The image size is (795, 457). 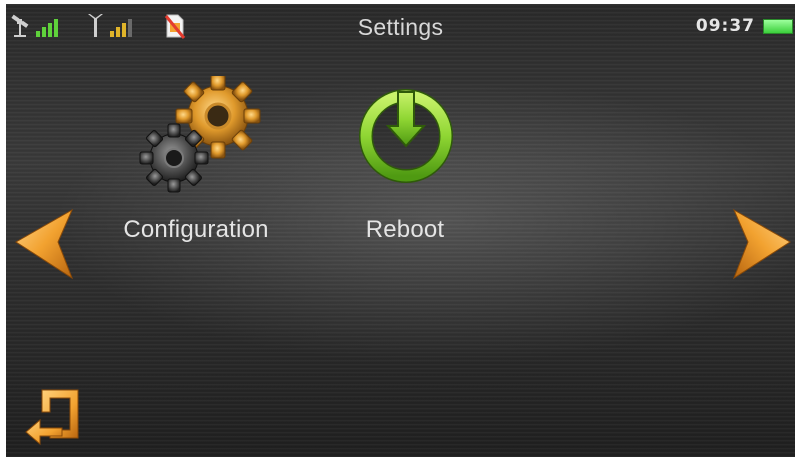 I want to click on left-arrow-icon, so click(x=44, y=244).